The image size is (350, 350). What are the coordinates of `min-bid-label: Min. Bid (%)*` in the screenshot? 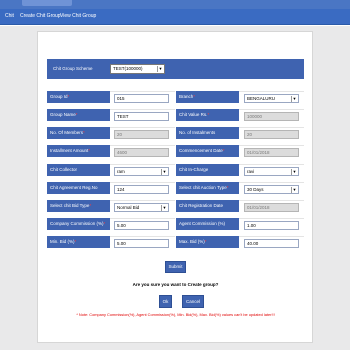 It's located at (78, 242).